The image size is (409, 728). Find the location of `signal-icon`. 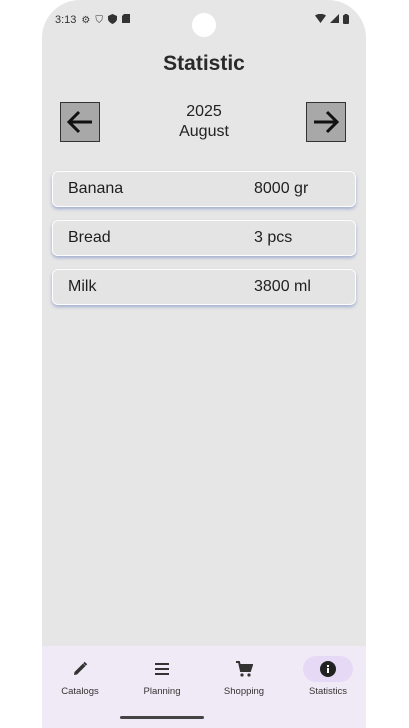

signal-icon is located at coordinates (334, 20).